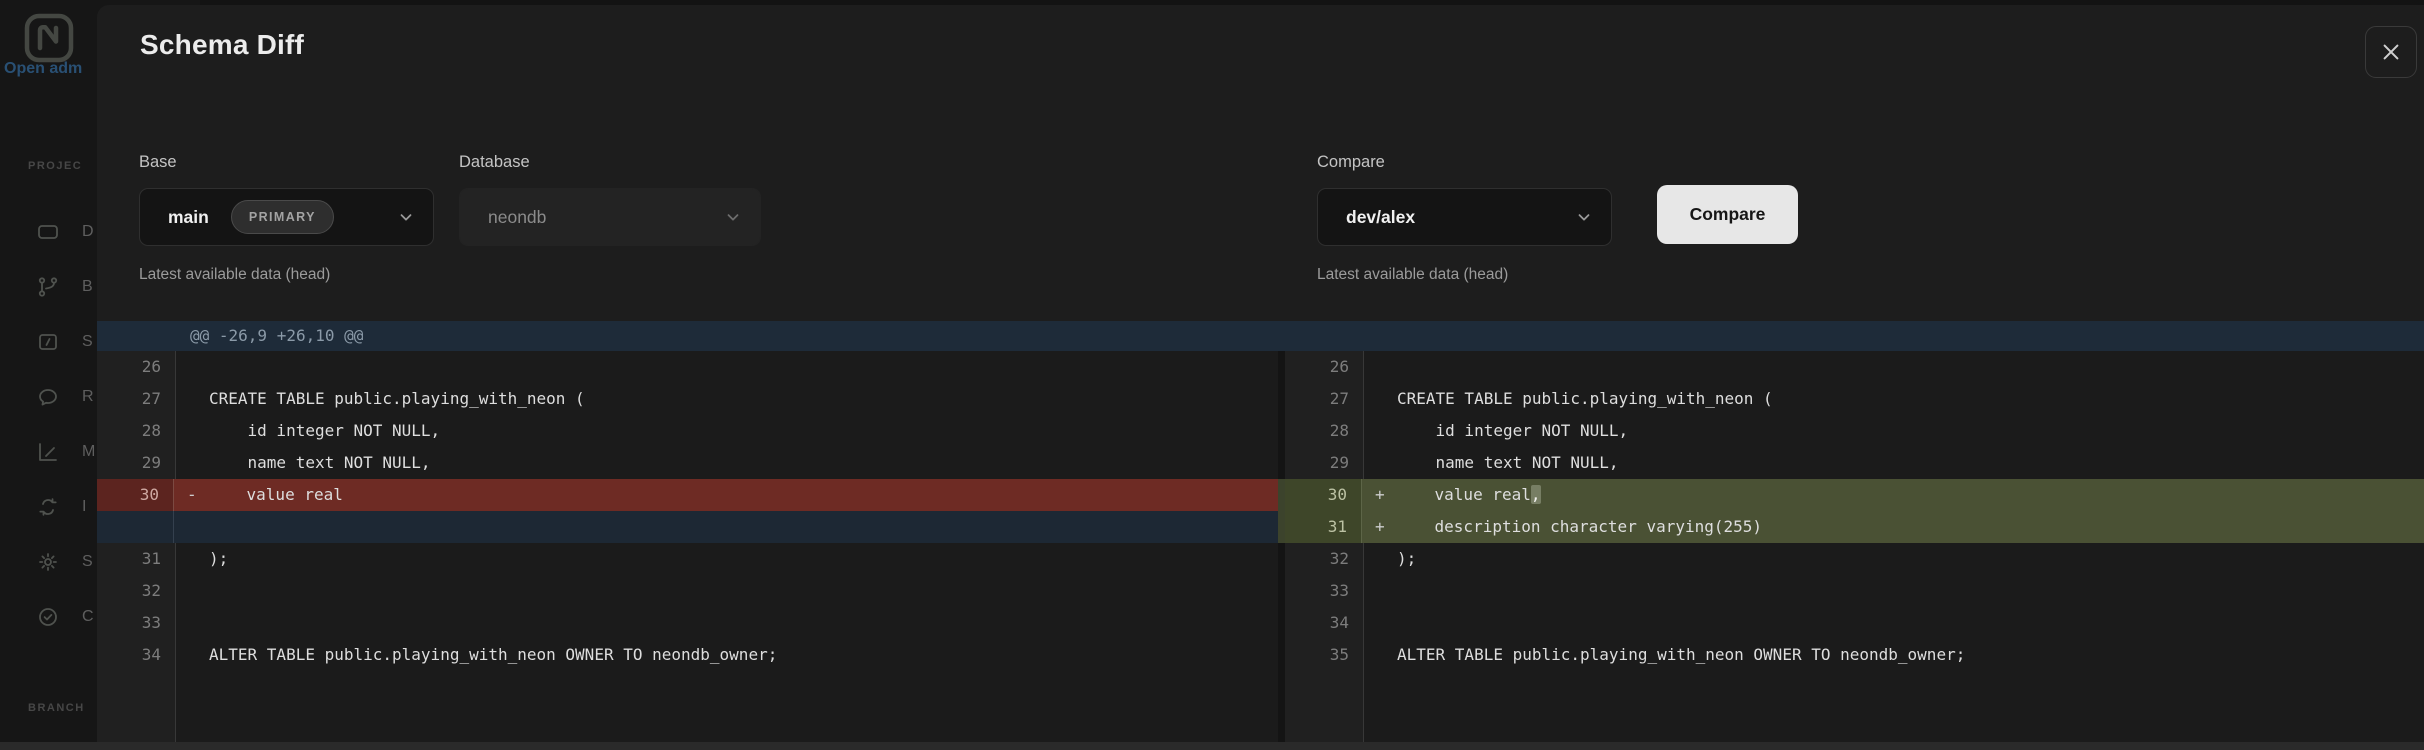  I want to click on neon-logo, so click(49, 38).